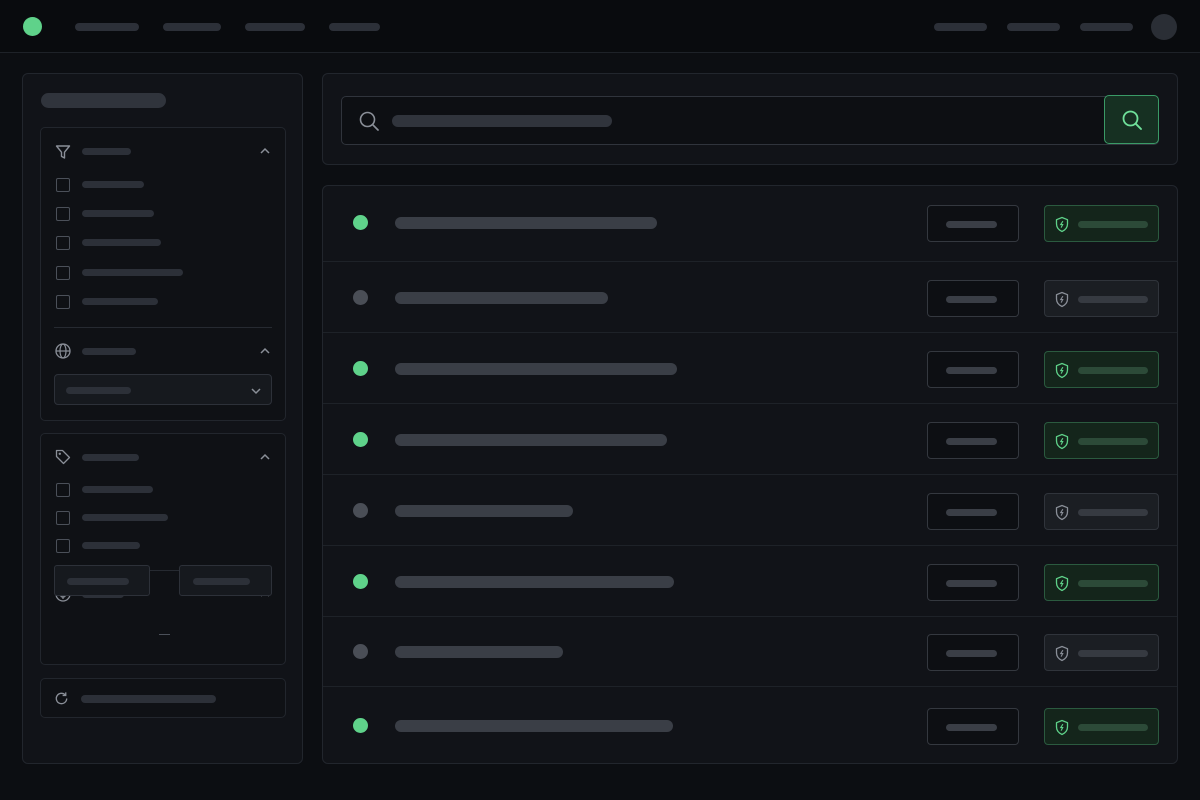 This screenshot has height=800, width=1200. I want to click on sidebar-title, so click(103, 100).